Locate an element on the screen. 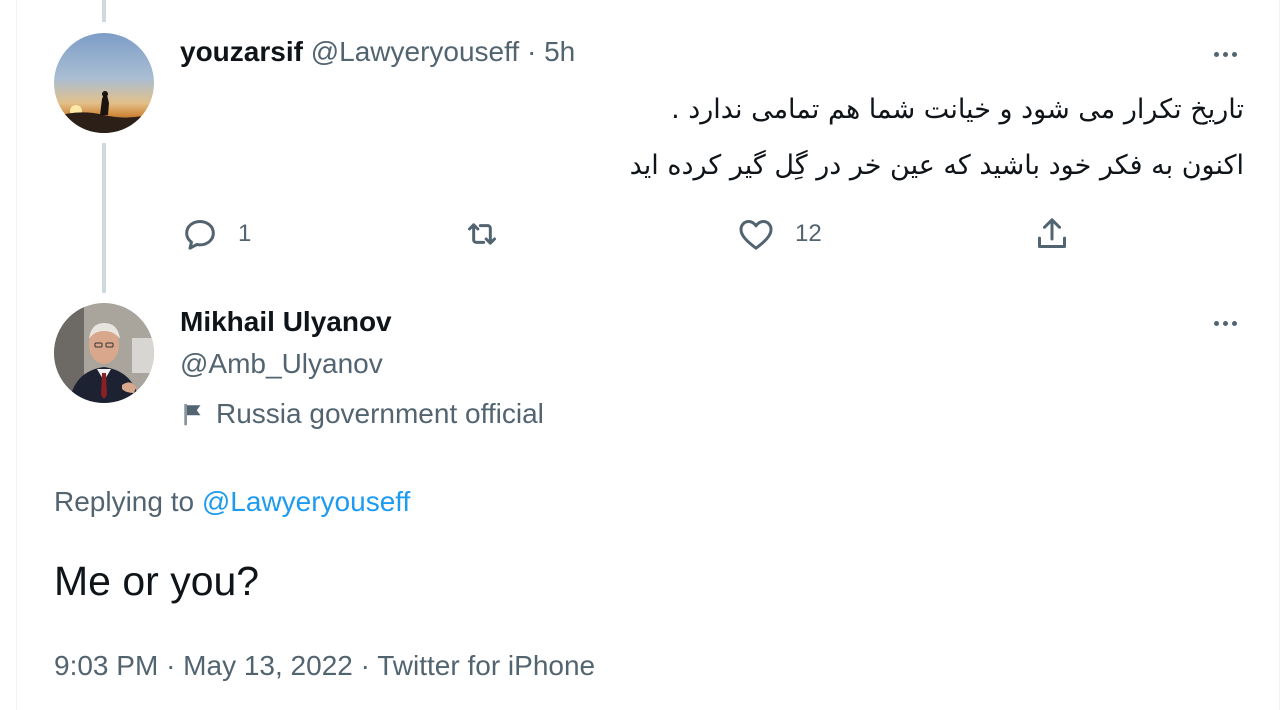 This screenshot has height=710, width=1280. portrait-avatar-image is located at coordinates (104, 353).